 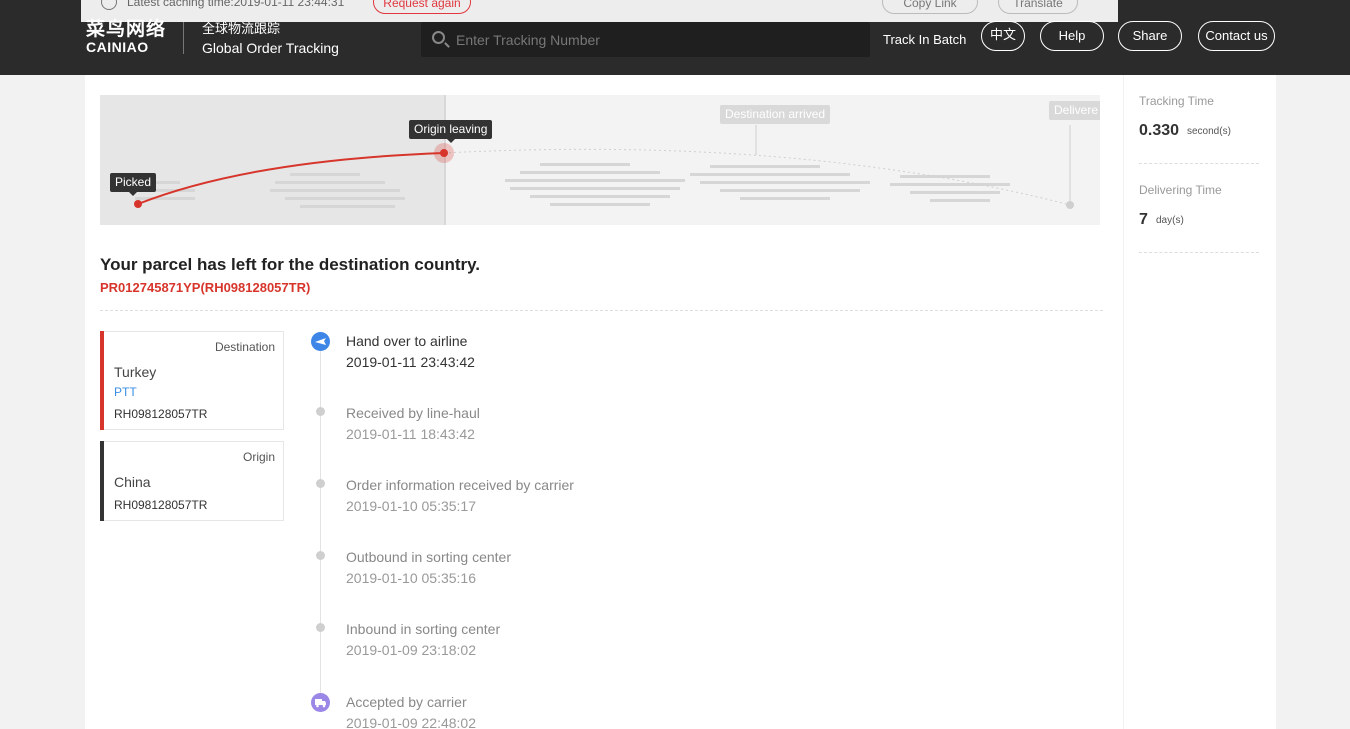 What do you see at coordinates (775, 114) in the screenshot?
I see `step-destination-arrived-label: Destination arrived` at bounding box center [775, 114].